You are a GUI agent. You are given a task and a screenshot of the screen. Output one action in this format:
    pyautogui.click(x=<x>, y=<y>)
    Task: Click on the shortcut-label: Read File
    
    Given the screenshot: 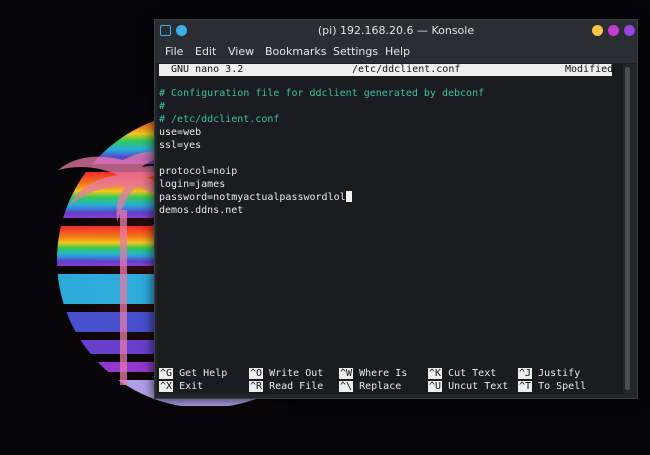 What is the action you would take?
    pyautogui.click(x=296, y=386)
    